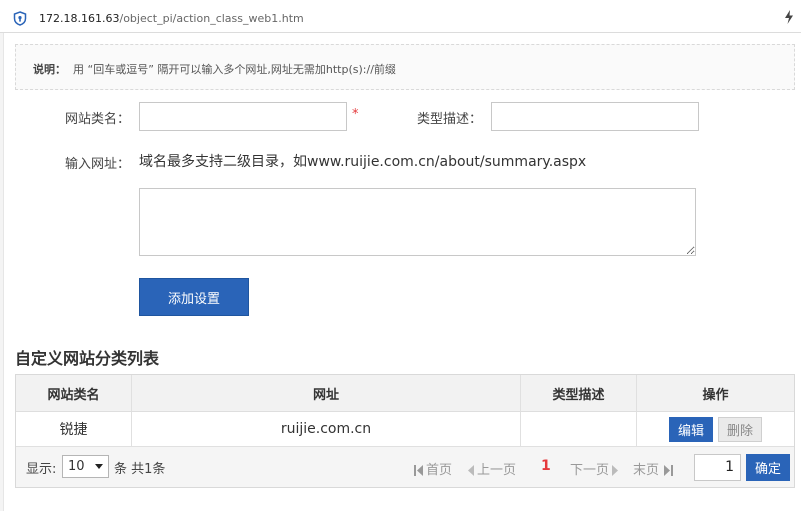  What do you see at coordinates (243, 116) in the screenshot?
I see `site-name-input` at bounding box center [243, 116].